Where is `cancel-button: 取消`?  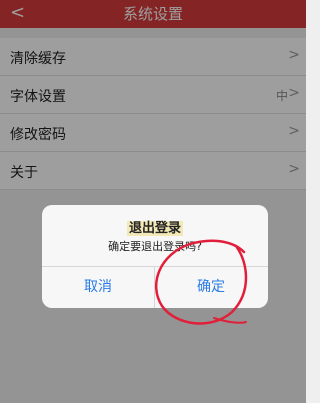
cancel-button: 取消 is located at coordinates (98, 287).